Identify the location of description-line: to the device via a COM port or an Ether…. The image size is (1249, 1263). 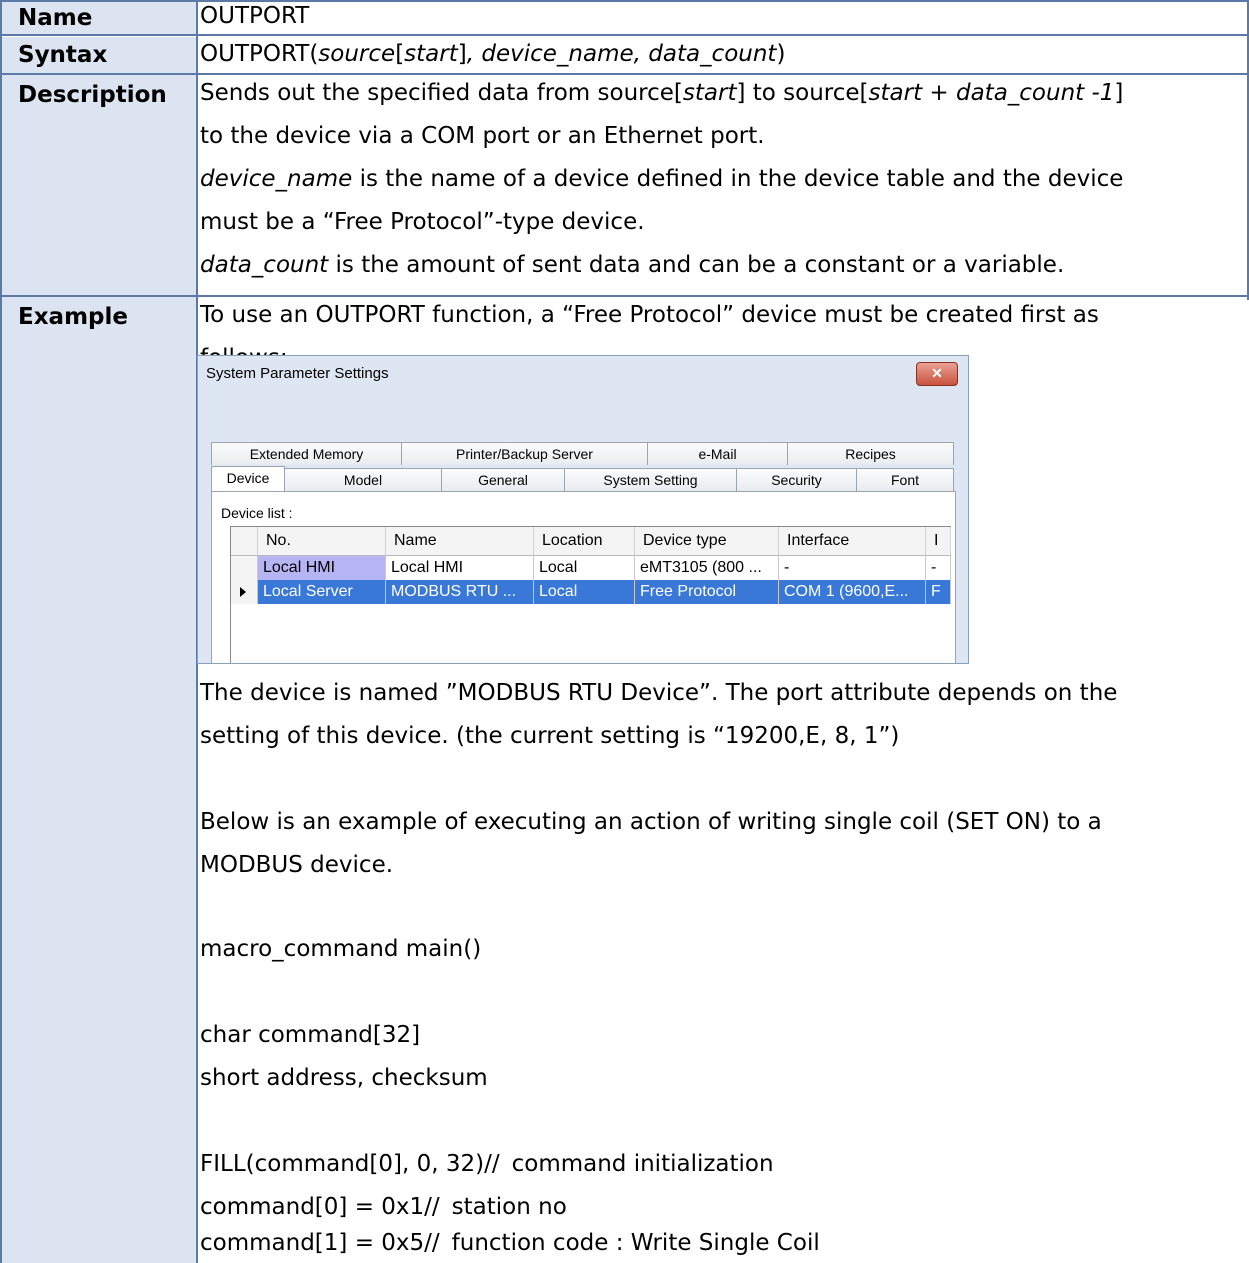
(482, 136).